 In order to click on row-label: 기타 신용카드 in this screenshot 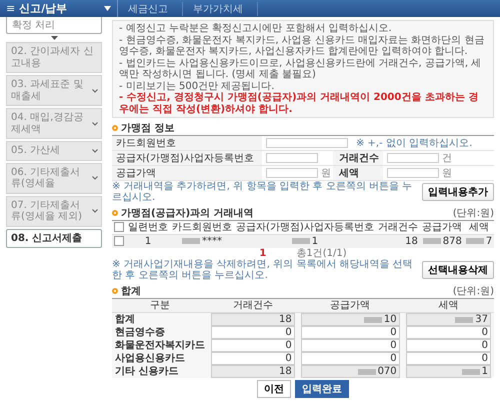, I will do `click(160, 371)`.